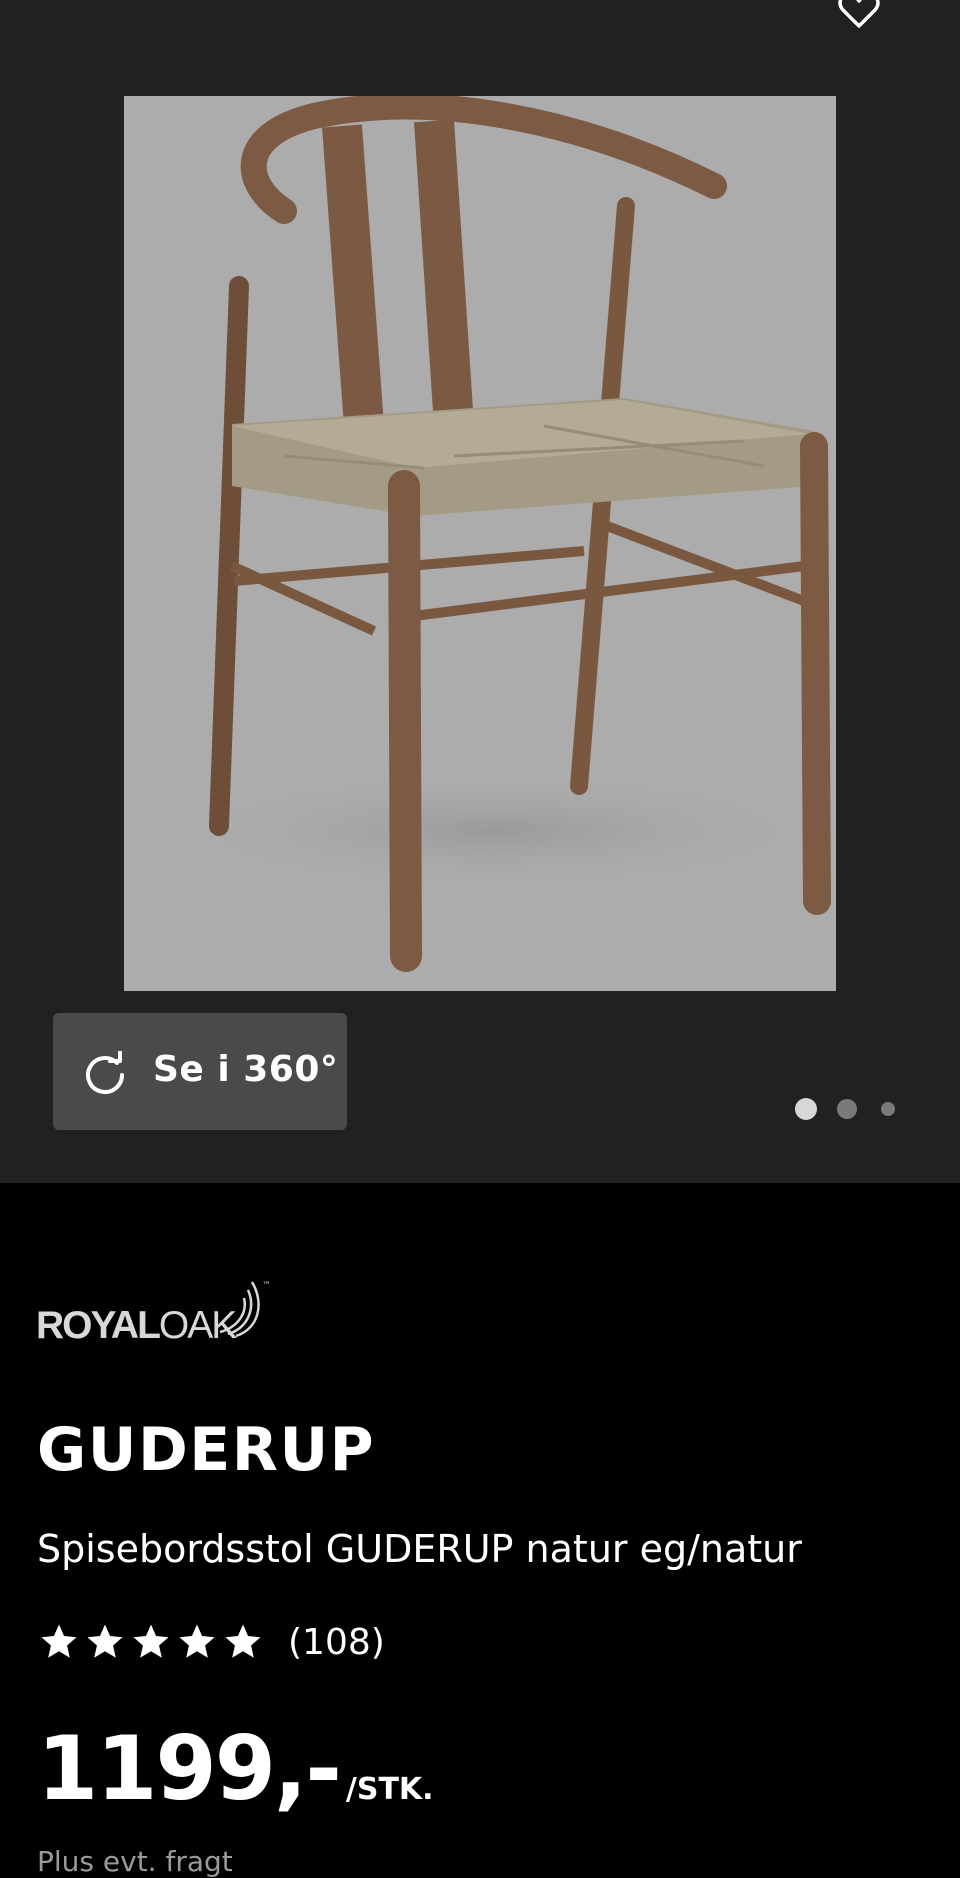 This screenshot has height=1878, width=960. I want to click on view-360-button: Se i 360°, so click(200, 1071).